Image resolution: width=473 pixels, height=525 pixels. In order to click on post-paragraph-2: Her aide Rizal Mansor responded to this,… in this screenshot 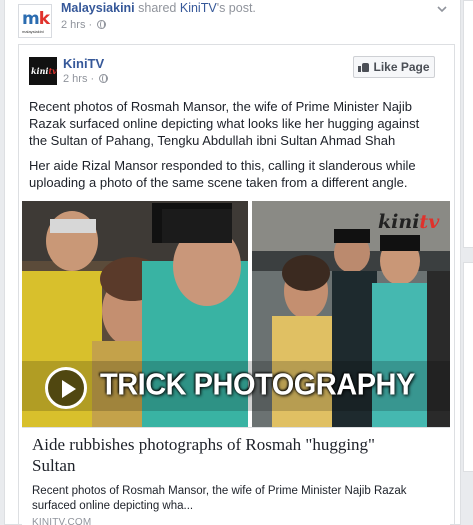, I will do `click(222, 174)`.